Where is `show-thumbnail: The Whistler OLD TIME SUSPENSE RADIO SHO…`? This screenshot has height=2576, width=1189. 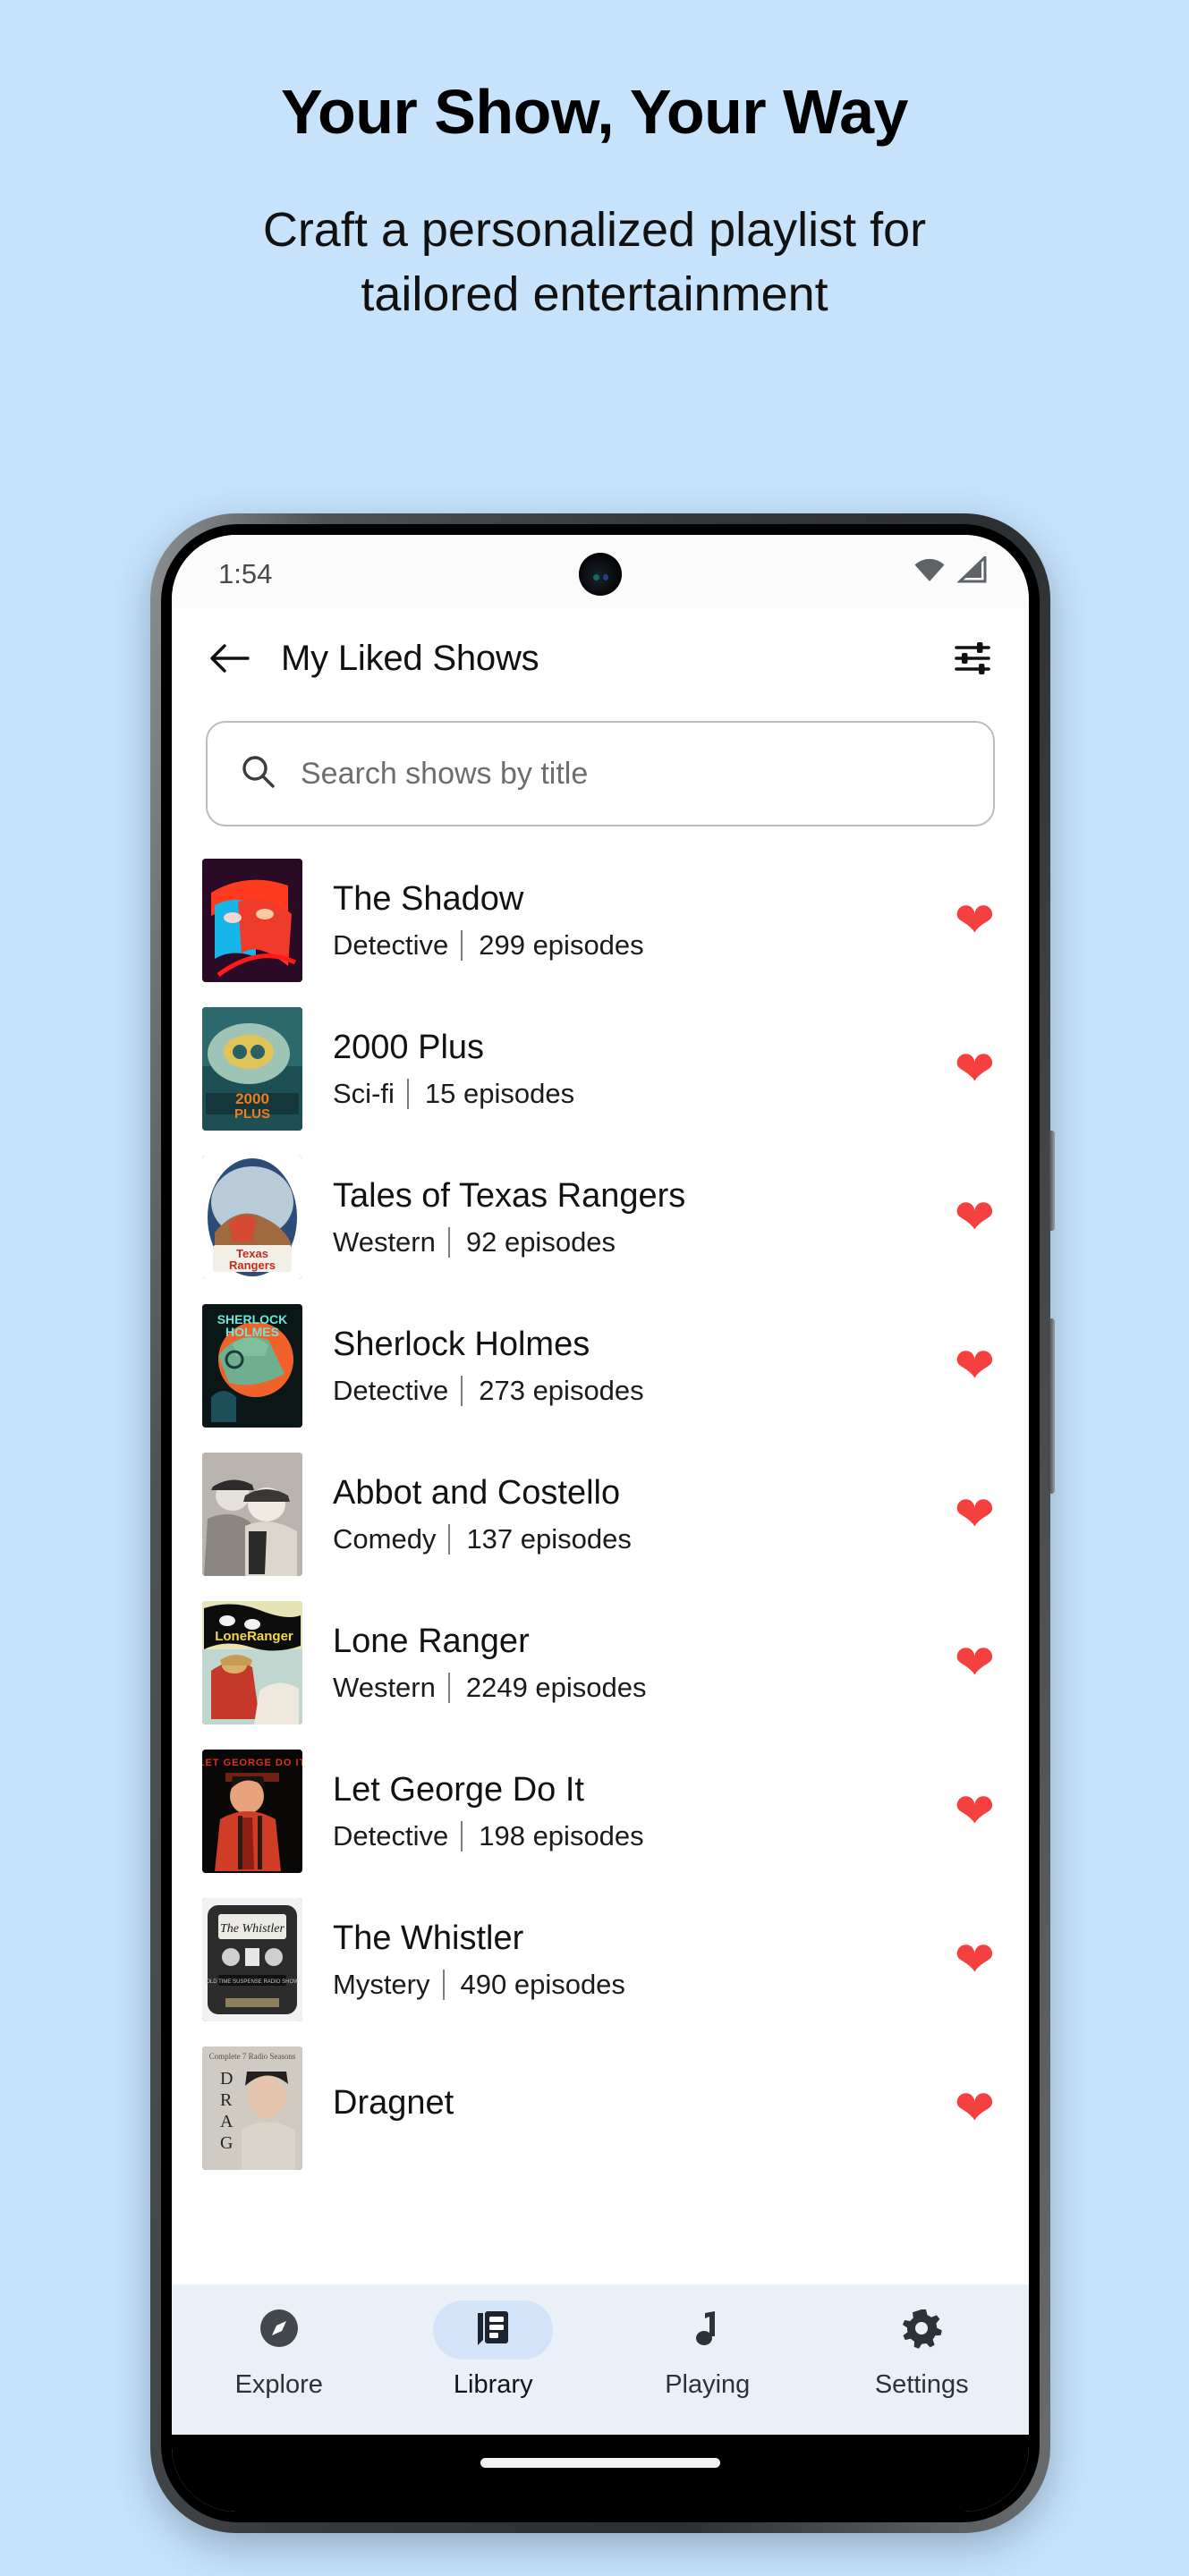
show-thumbnail: The Whistler OLD TIME SUSPENSE RADIO SHO… is located at coordinates (252, 1959).